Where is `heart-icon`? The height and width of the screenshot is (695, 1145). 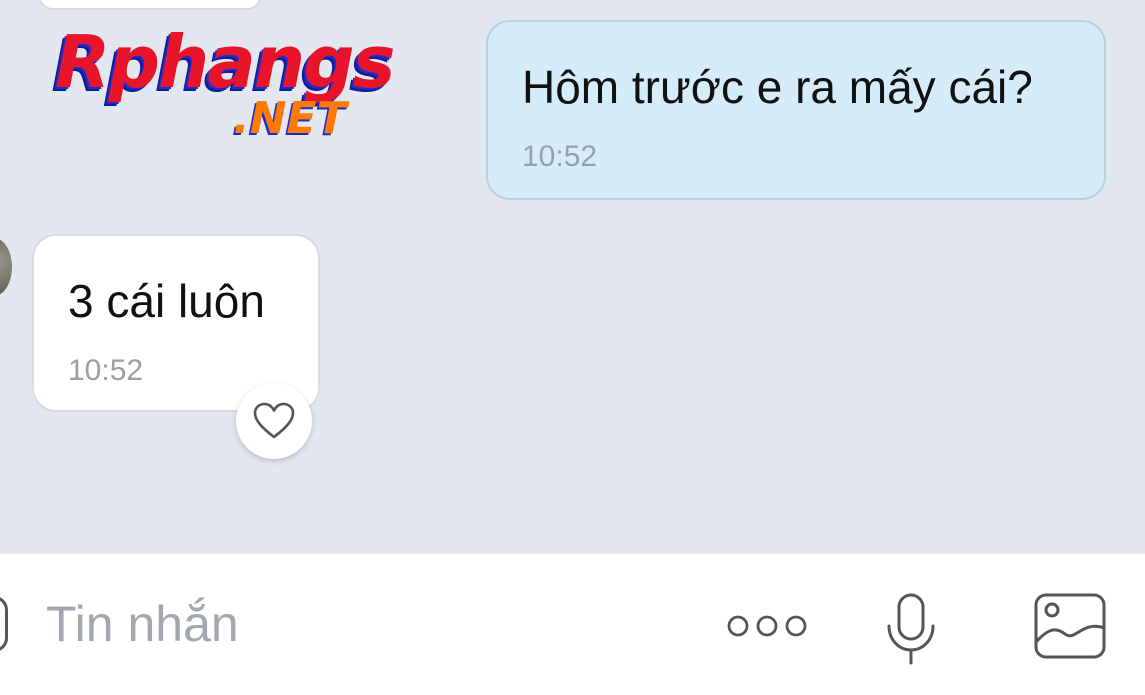
heart-icon is located at coordinates (274, 420).